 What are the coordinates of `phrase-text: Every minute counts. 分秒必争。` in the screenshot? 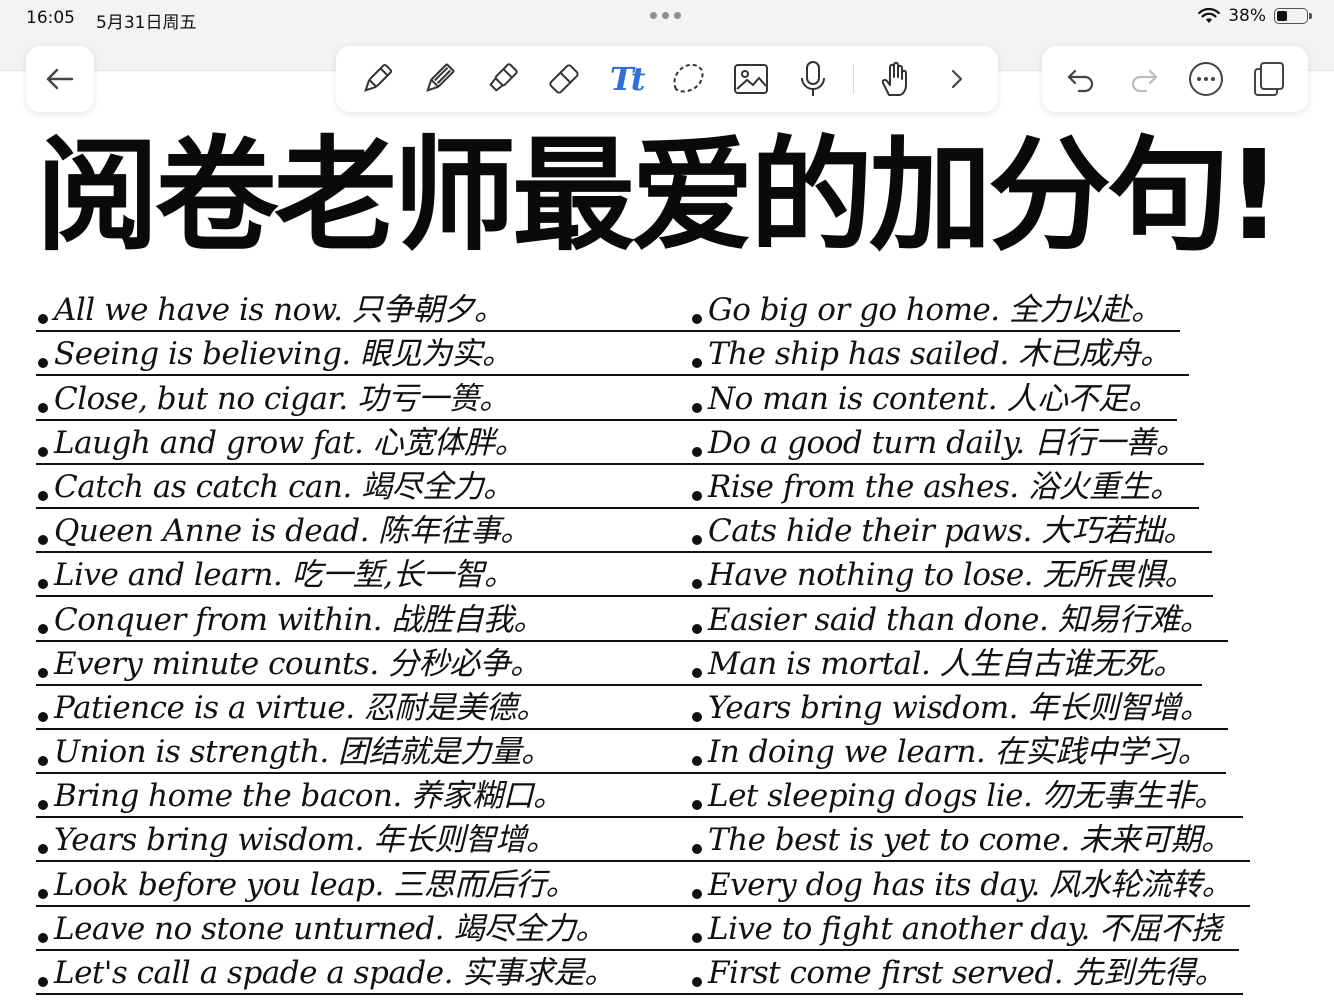 It's located at (297, 663).